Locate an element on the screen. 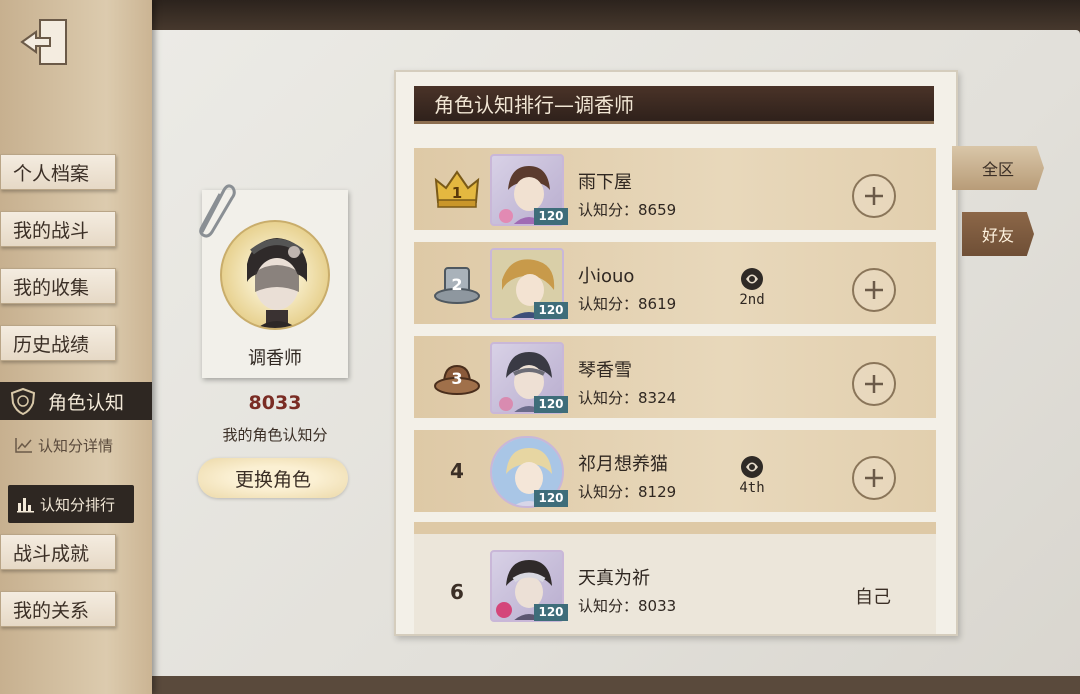 The image size is (1080, 694). svg-text: 2 is located at coordinates (456, 284).